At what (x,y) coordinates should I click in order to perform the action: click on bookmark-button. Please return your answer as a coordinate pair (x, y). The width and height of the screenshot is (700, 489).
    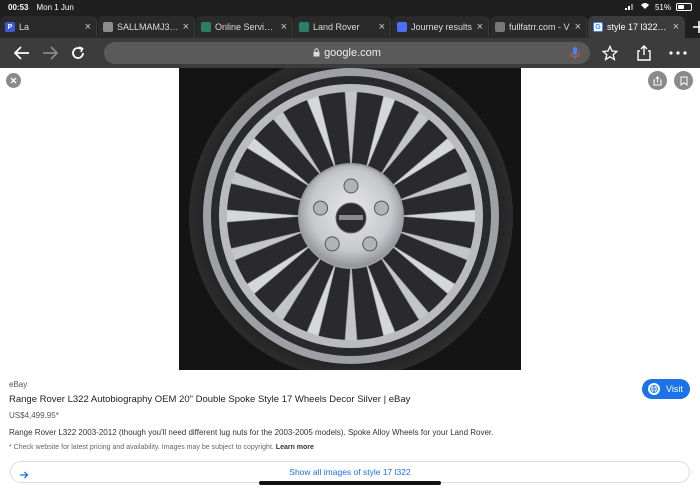
    Looking at the image, I should click on (610, 53).